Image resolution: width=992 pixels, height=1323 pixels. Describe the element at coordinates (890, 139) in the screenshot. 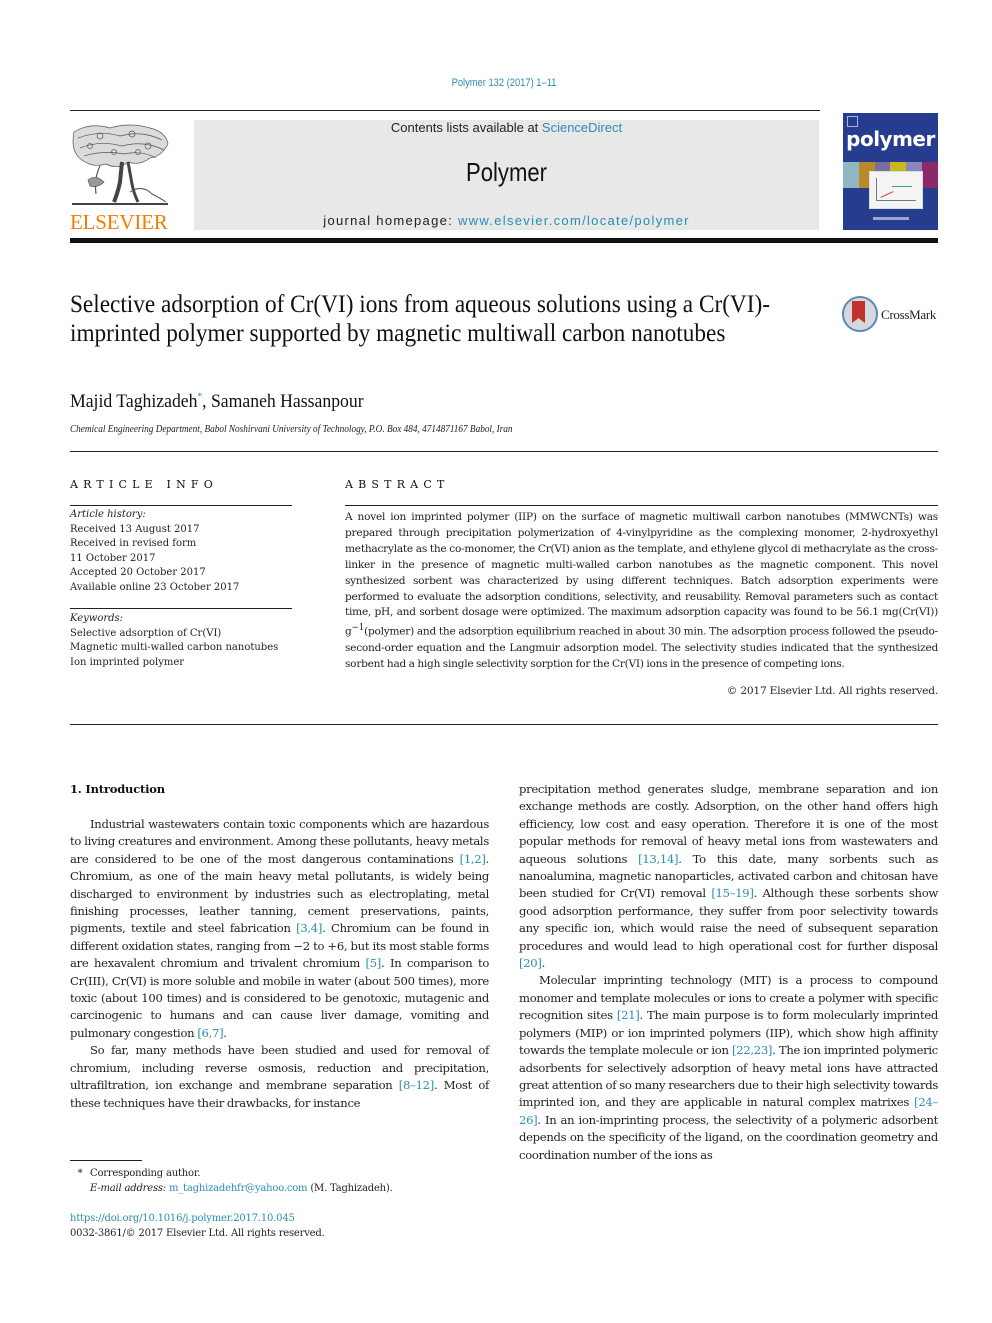

I see `cover-title: polymer` at that location.